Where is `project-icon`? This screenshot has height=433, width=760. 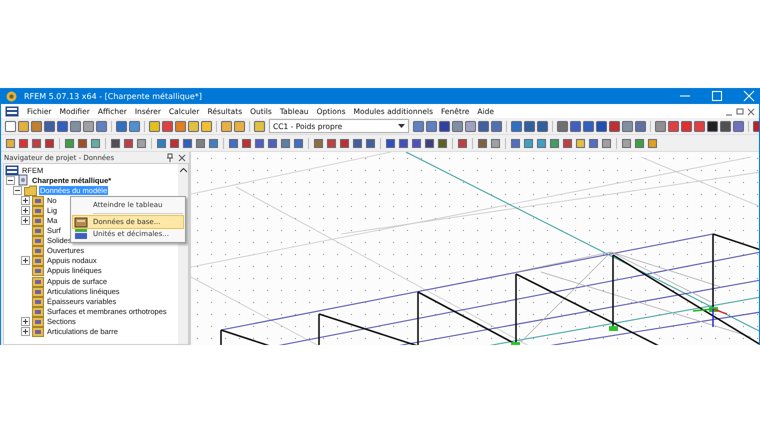
project-icon is located at coordinates (23, 180).